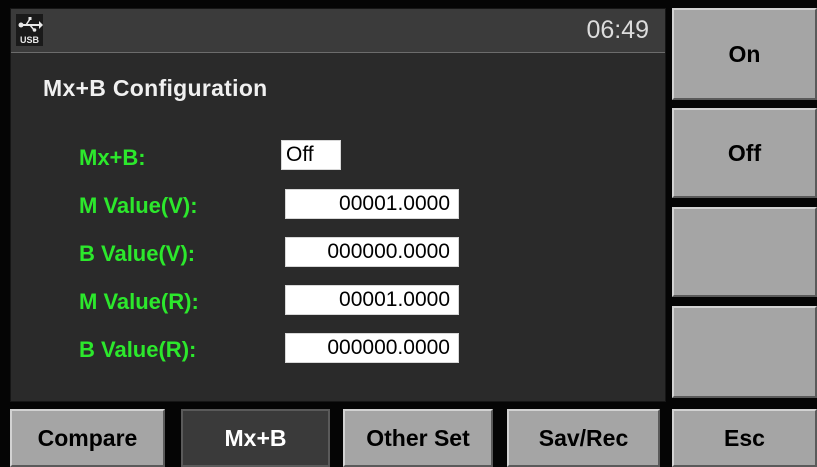 The width and height of the screenshot is (817, 467). Describe the element at coordinates (338, 31) in the screenshot. I see `status-bar: USB 06:49` at that location.